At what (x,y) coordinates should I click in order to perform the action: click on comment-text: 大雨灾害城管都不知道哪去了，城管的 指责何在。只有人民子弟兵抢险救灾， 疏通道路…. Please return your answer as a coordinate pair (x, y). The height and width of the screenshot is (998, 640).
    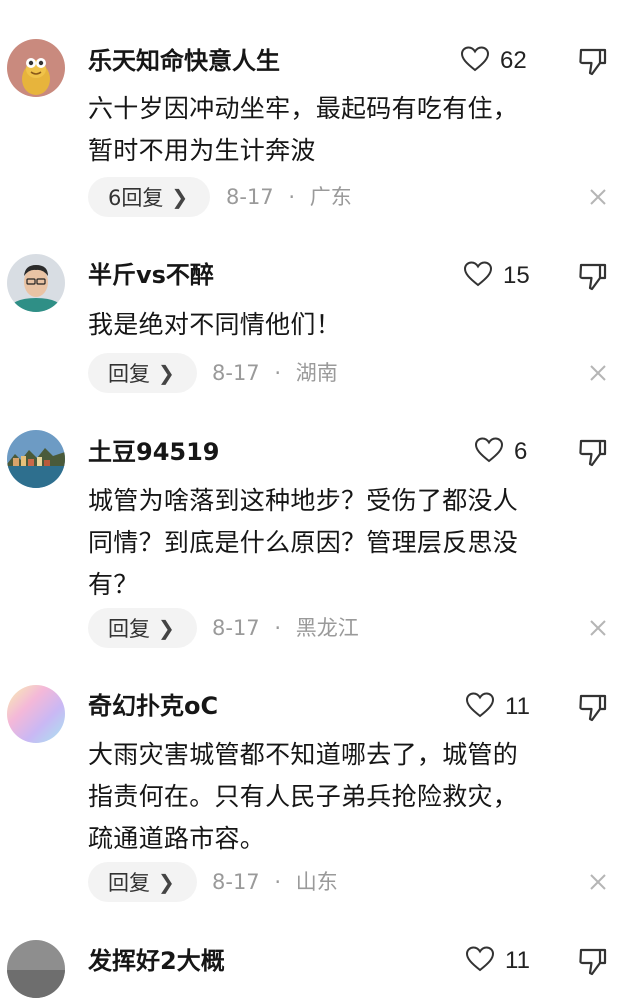
    Looking at the image, I should click on (303, 796).